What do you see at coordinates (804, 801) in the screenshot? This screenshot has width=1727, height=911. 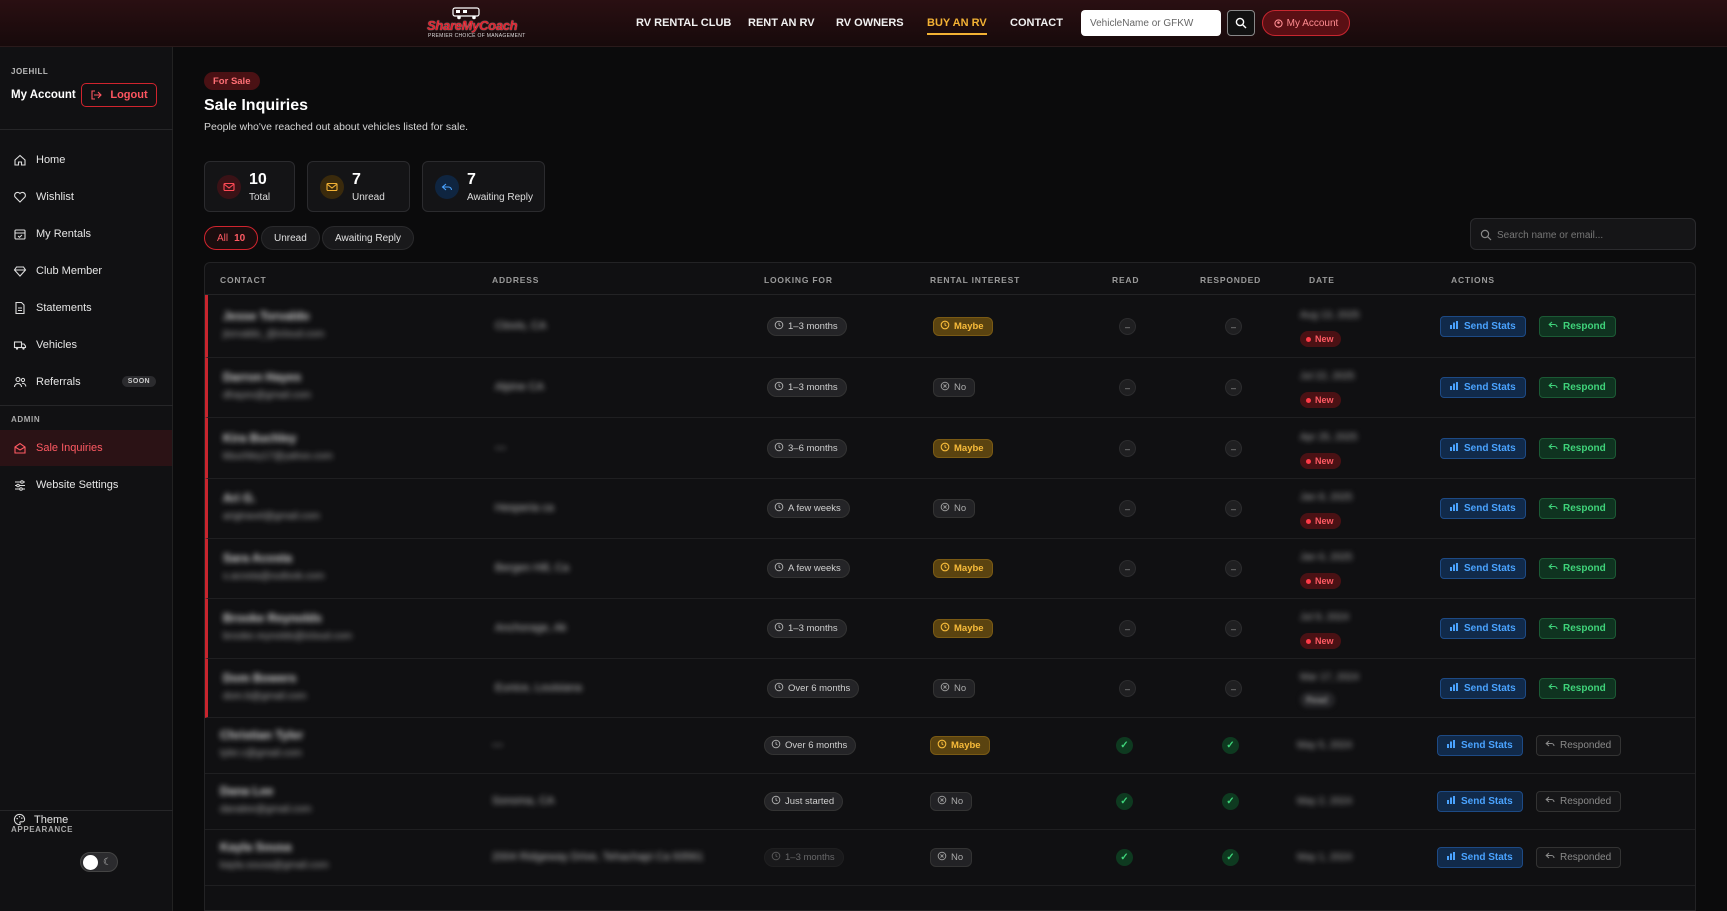 I see `looking-for-pill: Just started` at bounding box center [804, 801].